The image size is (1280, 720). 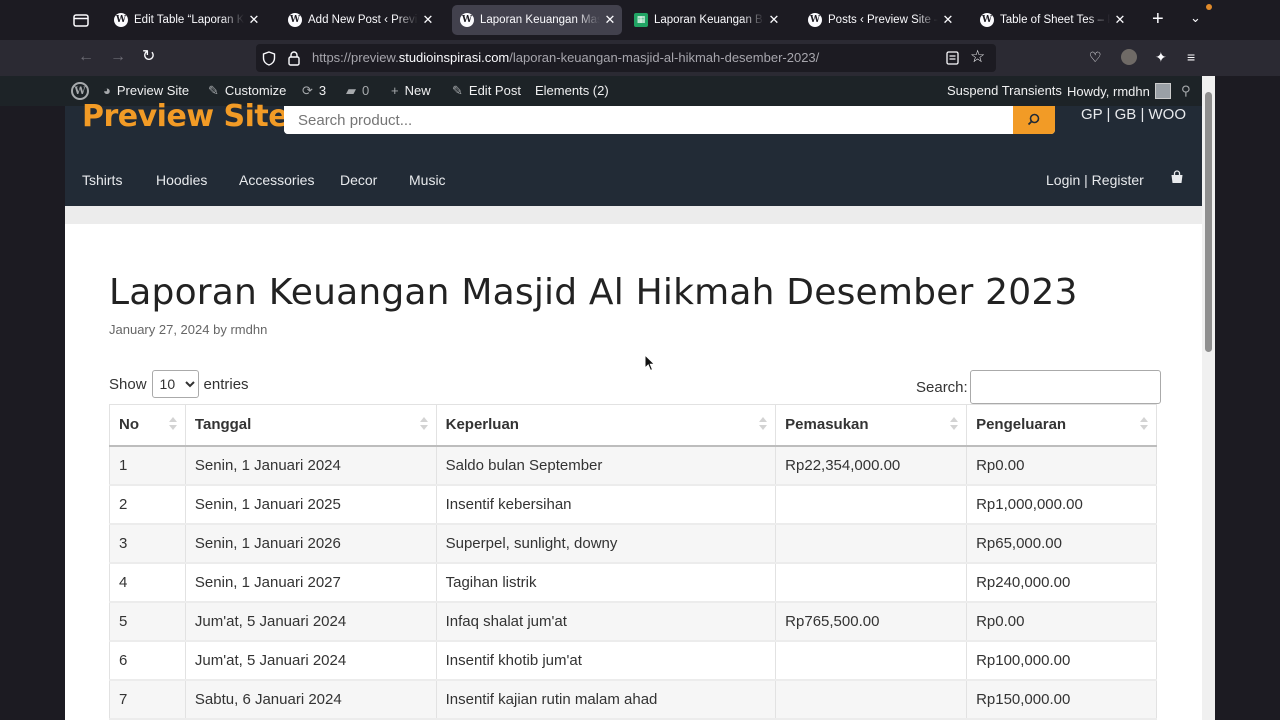 What do you see at coordinates (427, 180) in the screenshot?
I see `menu-item-music: Music` at bounding box center [427, 180].